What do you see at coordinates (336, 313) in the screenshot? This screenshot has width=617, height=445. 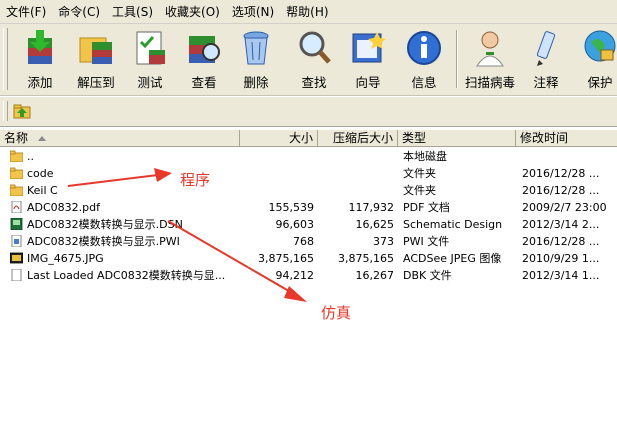 I see `annotation-simulation: 仿真` at bounding box center [336, 313].